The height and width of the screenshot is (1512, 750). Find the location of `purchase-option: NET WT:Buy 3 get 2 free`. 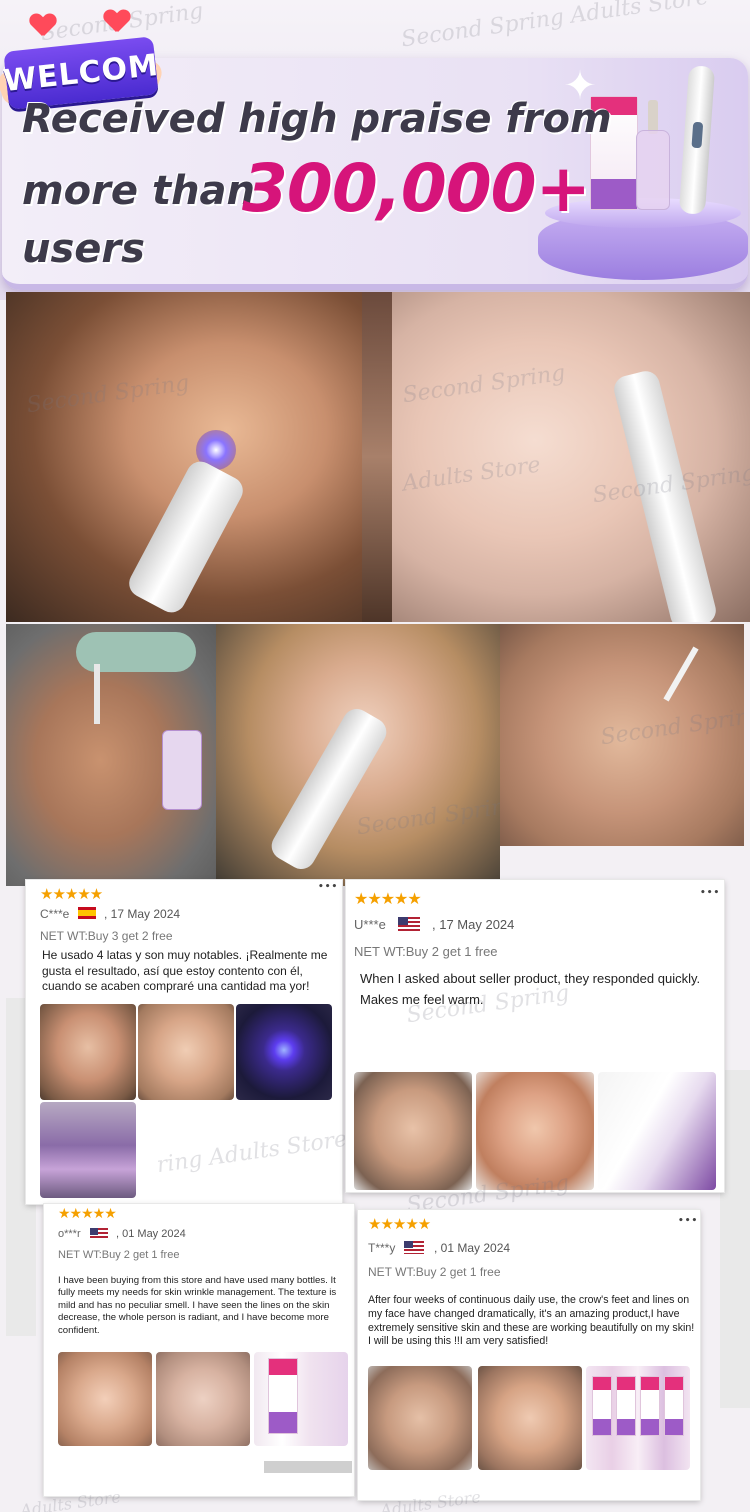

purchase-option: NET WT:Buy 3 get 2 free is located at coordinates (106, 936).